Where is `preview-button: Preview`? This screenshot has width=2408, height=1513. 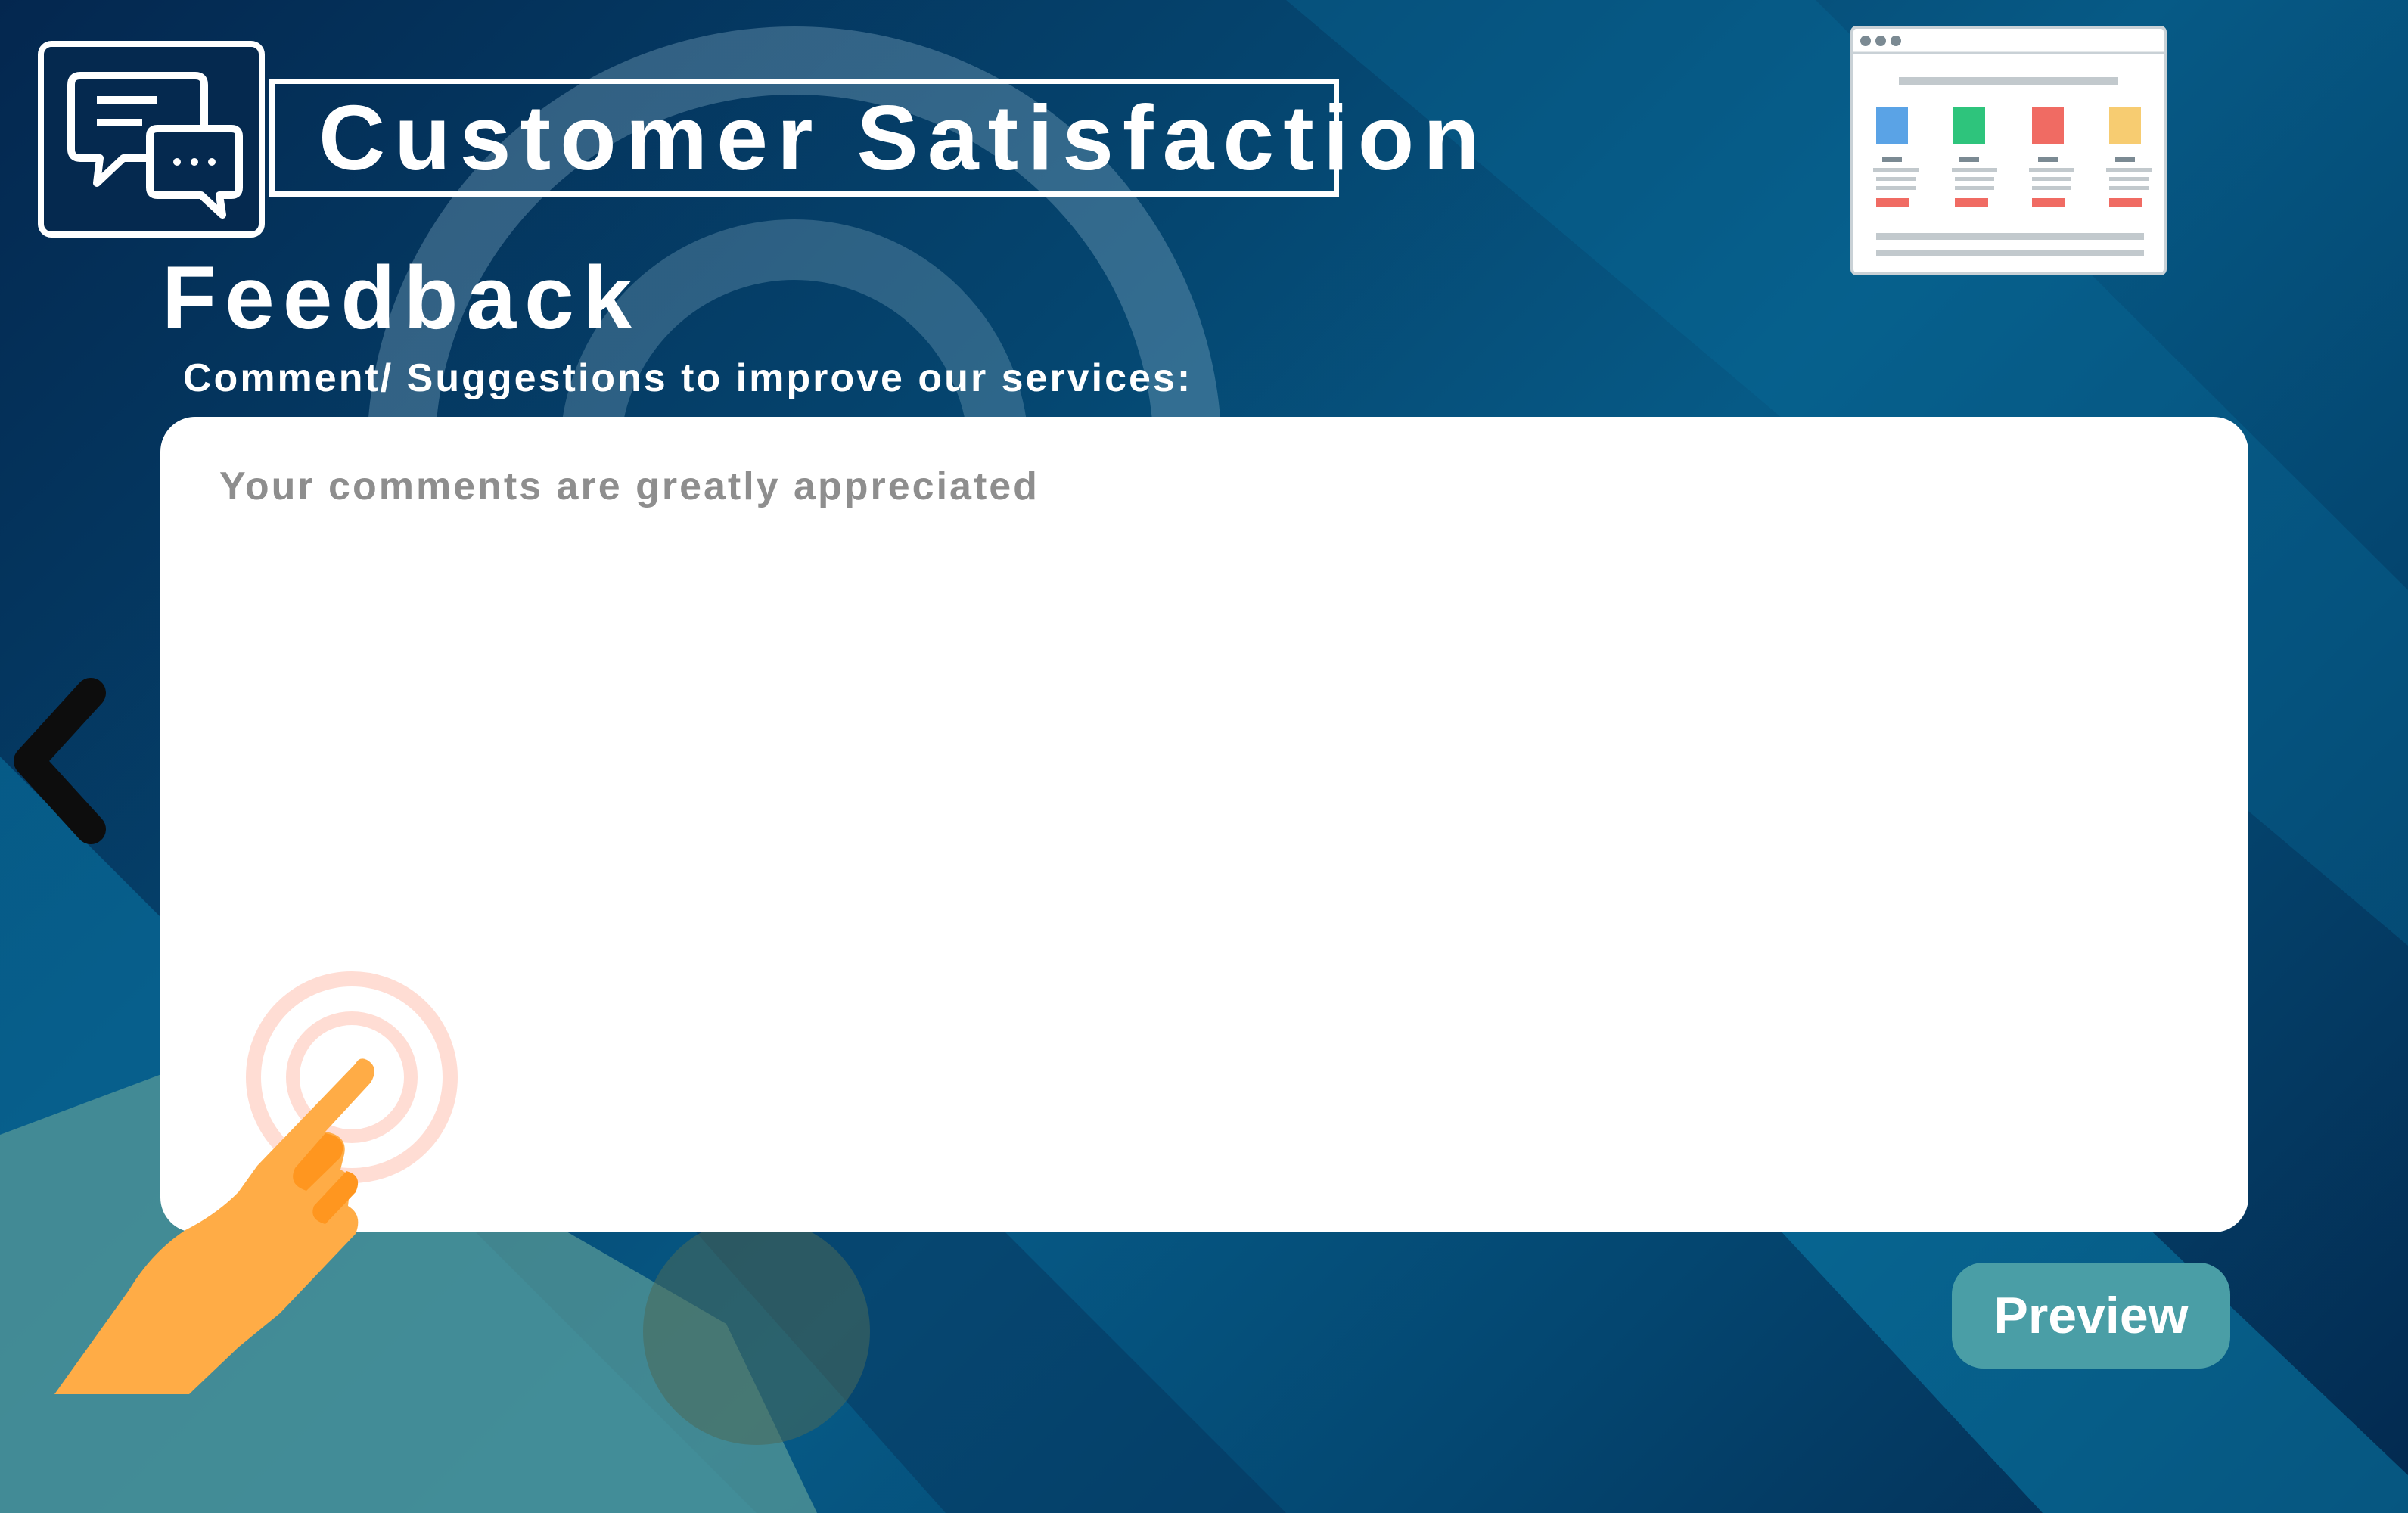
preview-button: Preview is located at coordinates (2091, 1316).